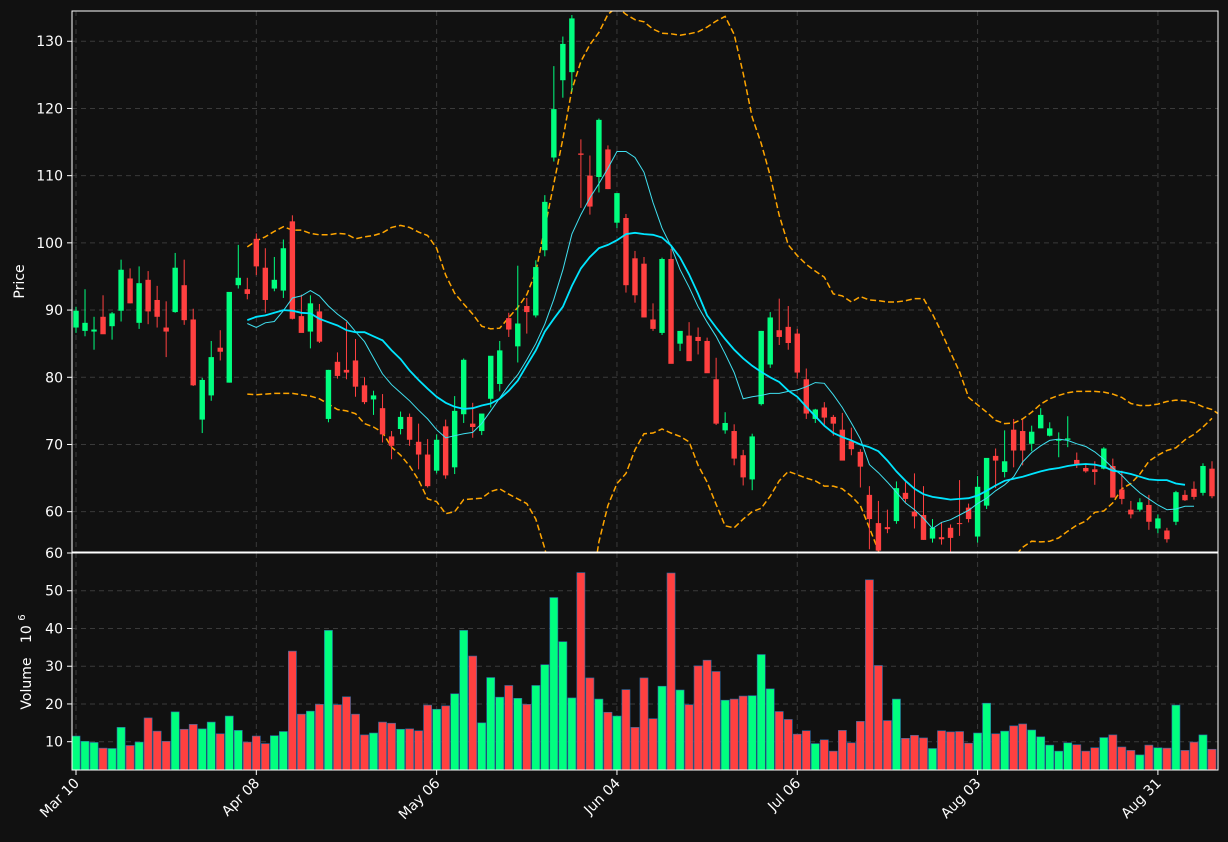 This screenshot has height=842, width=1228. I want to click on volume-tick-label: 20, so click(54, 705).